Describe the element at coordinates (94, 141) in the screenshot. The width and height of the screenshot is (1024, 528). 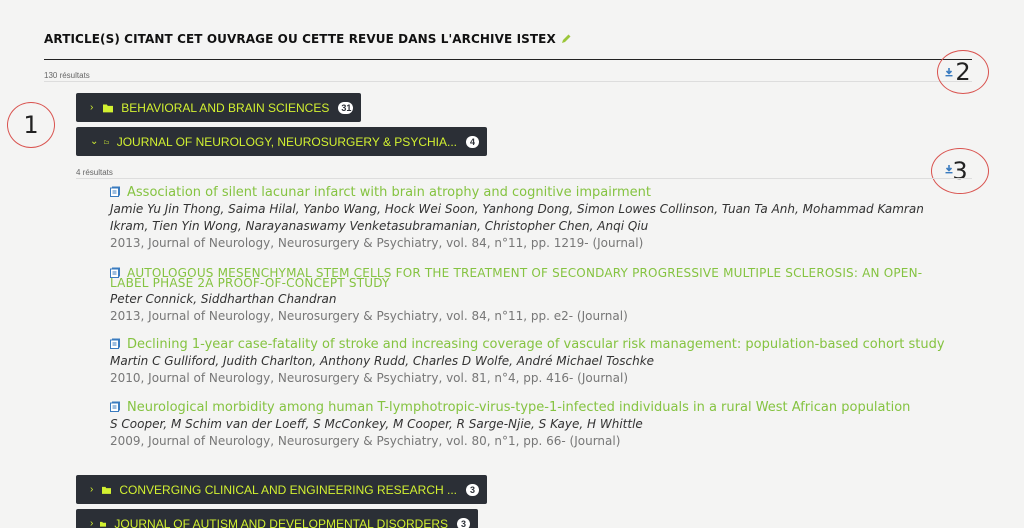
I see `chevron-down-icon: ⌄` at that location.